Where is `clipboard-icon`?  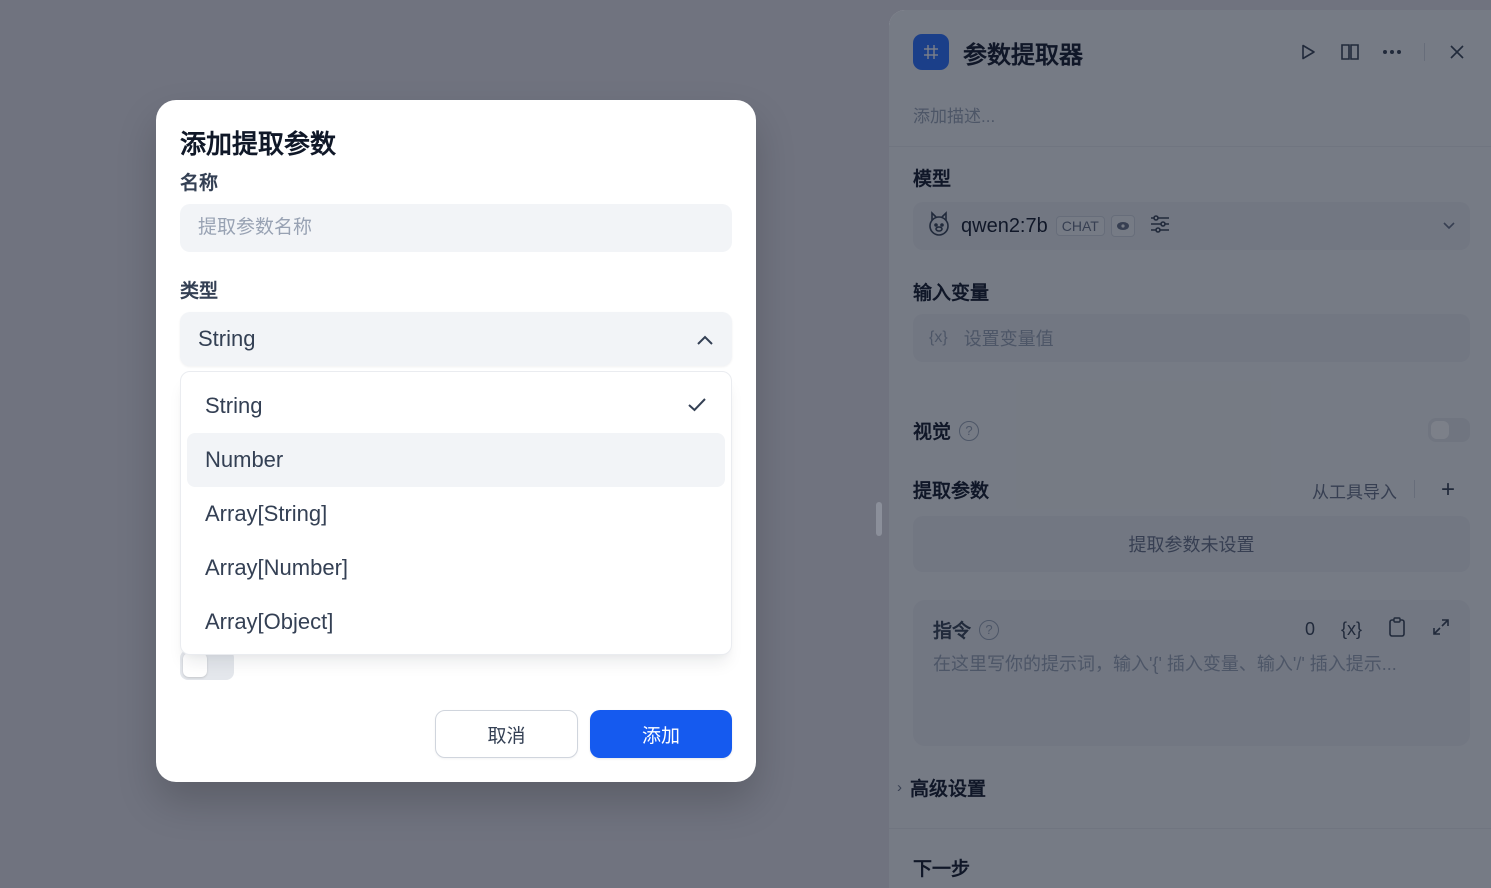
clipboard-icon is located at coordinates (1397, 629).